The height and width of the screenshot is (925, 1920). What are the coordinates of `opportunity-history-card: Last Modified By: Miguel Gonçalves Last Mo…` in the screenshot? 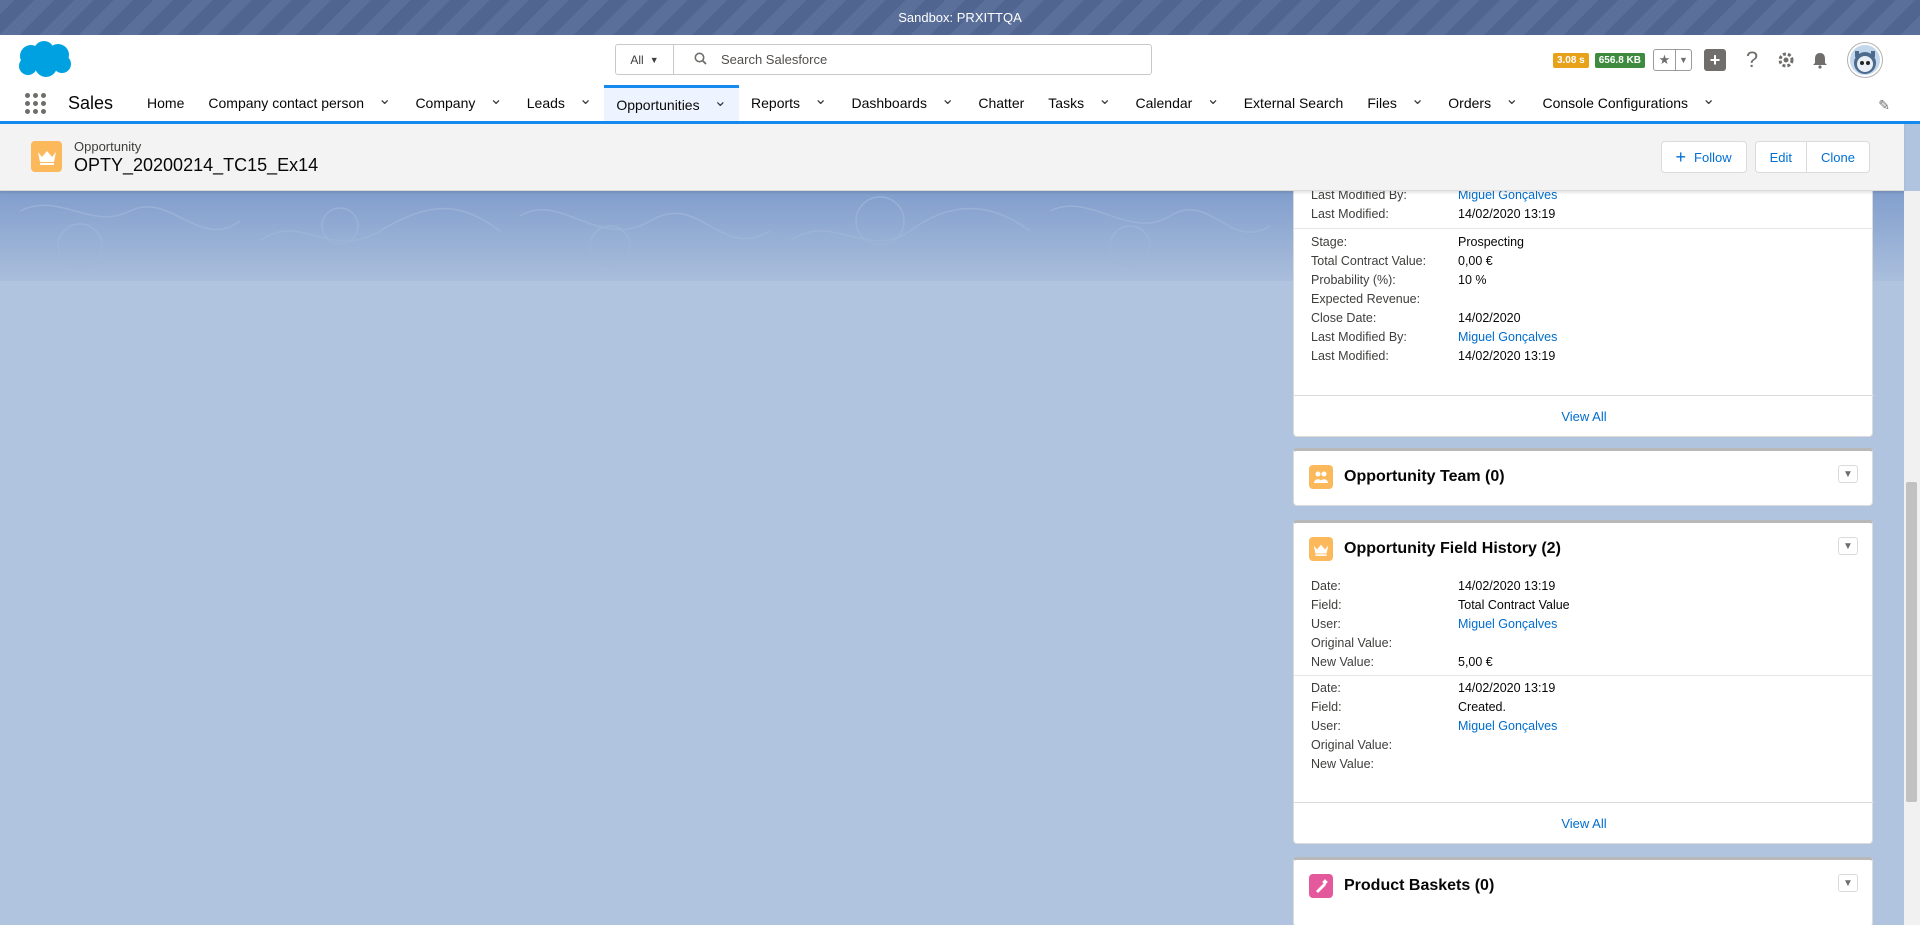 It's located at (1583, 308).